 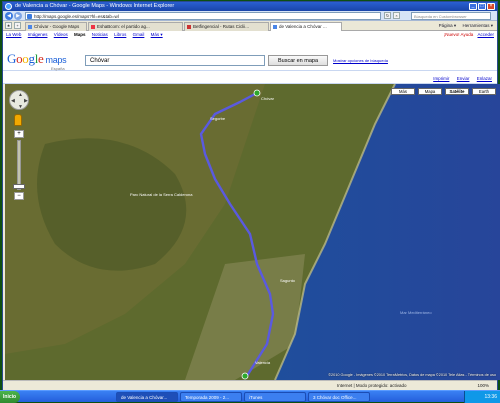 What do you see at coordinates (245, 376) in the screenshot?
I see `origin-marker` at bounding box center [245, 376].